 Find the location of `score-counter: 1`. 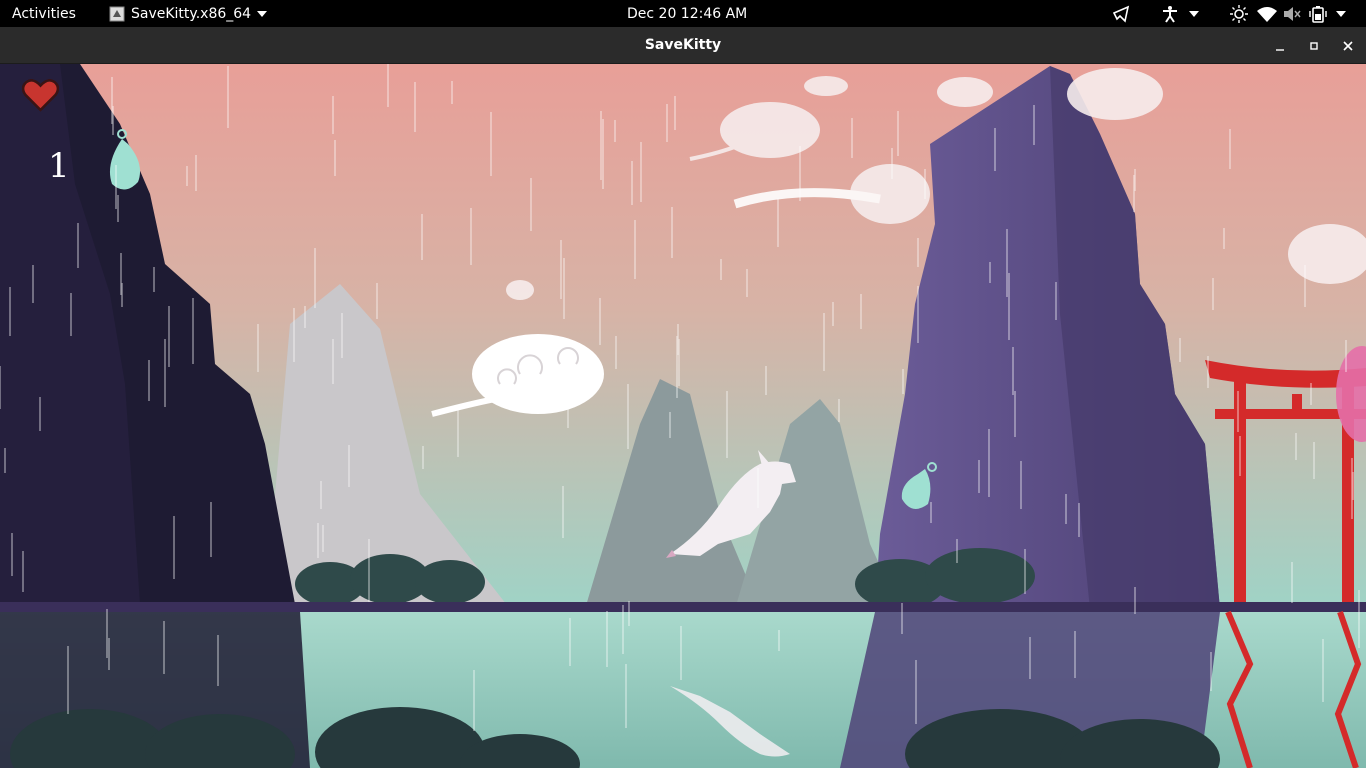

score-counter: 1 is located at coordinates (59, 166).